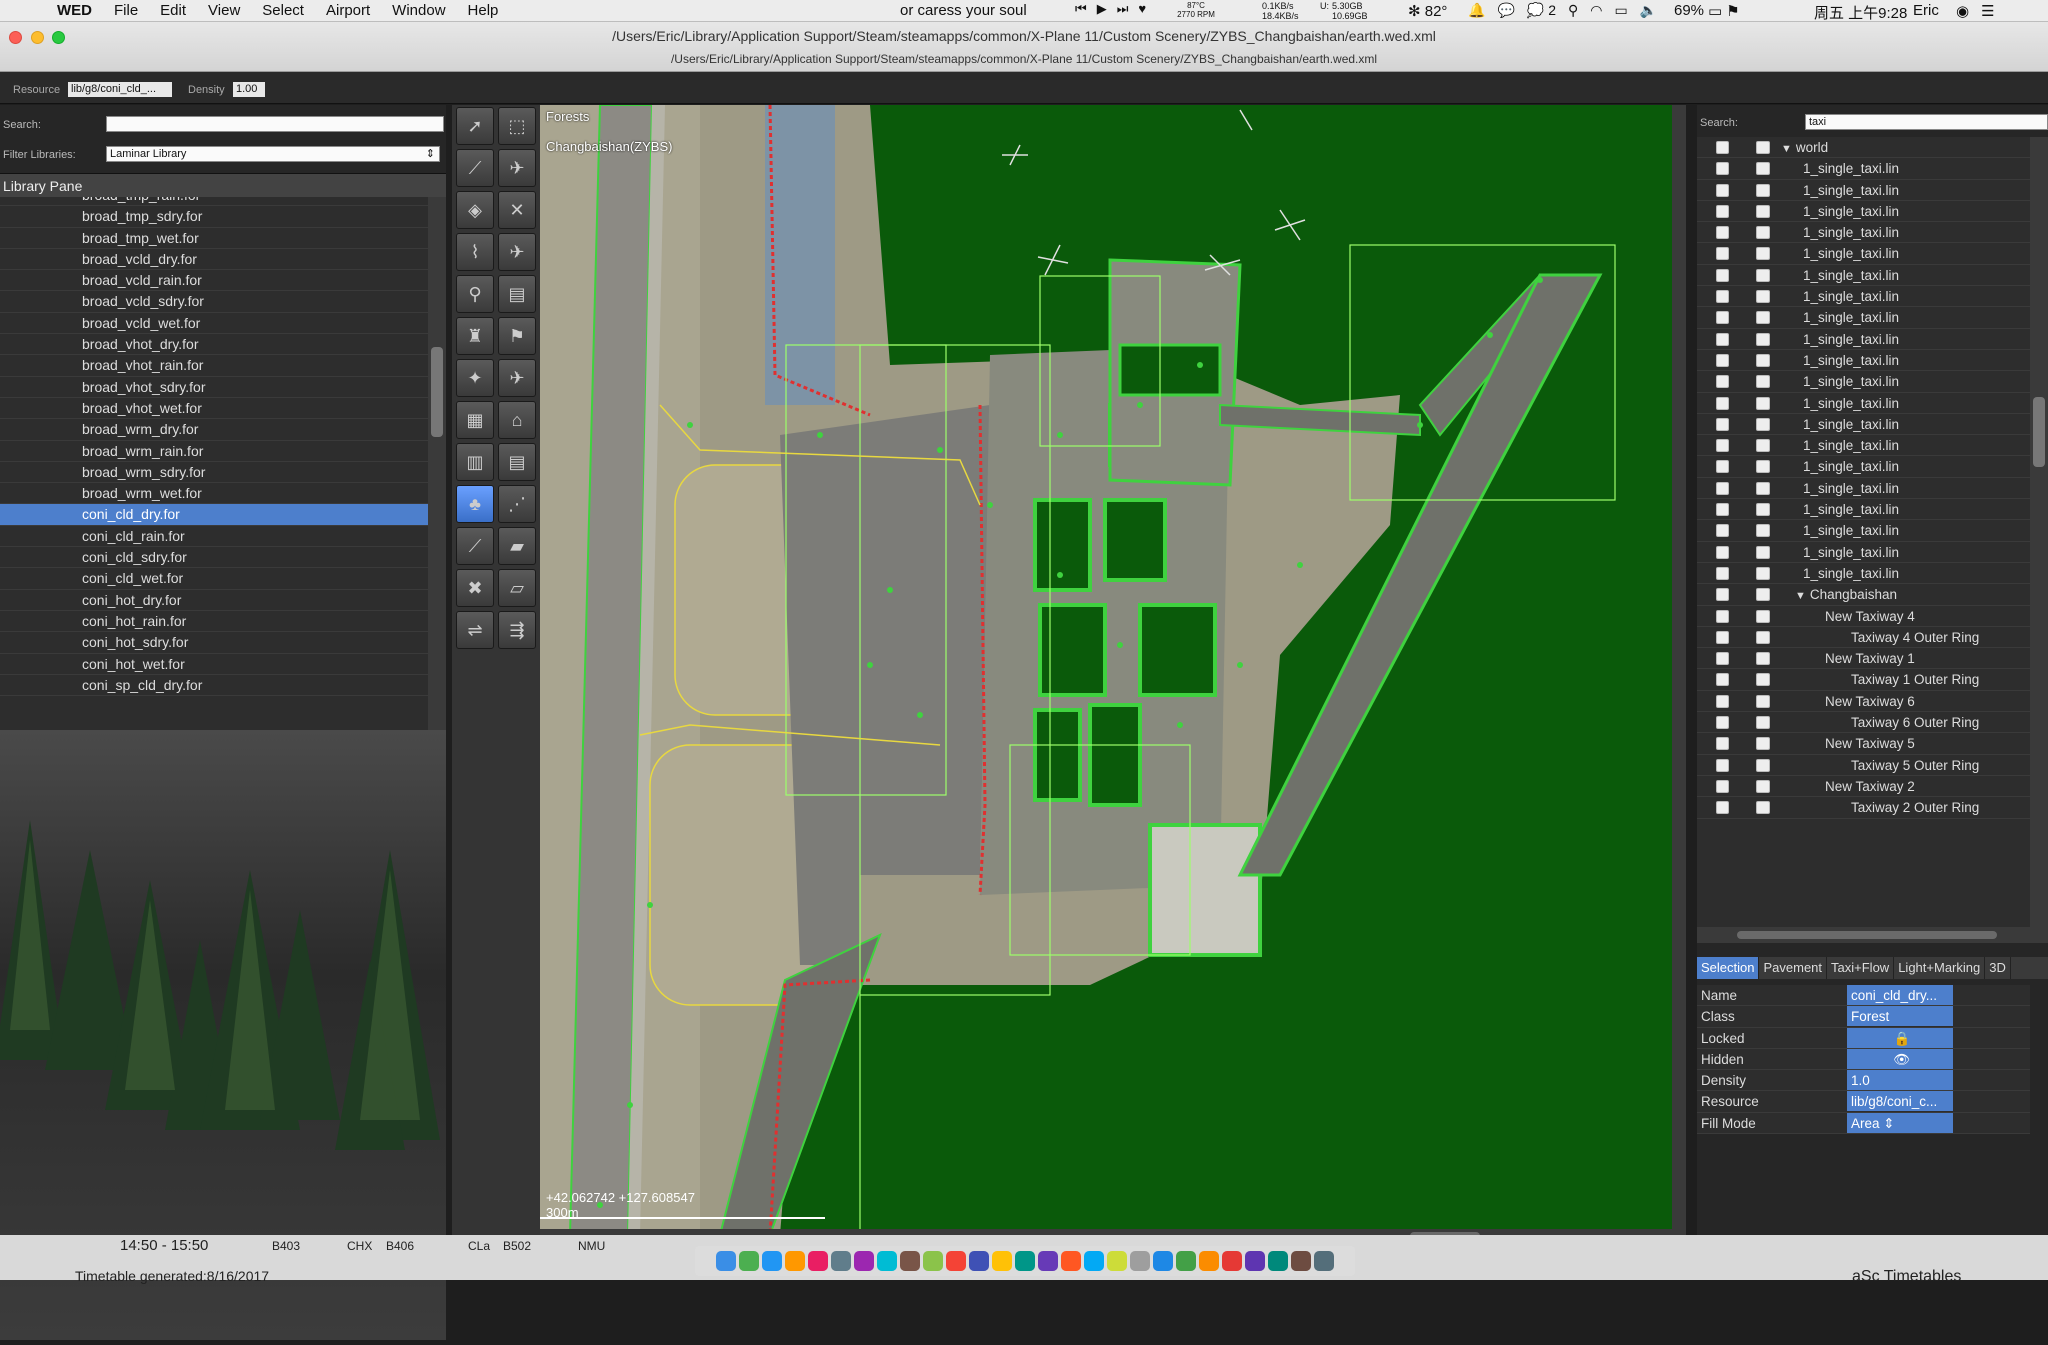 This screenshot has width=2048, height=1345. What do you see at coordinates (1344, 11) in the screenshot?
I see `disk-monitor: U: 5.30GB 10.69GB` at bounding box center [1344, 11].